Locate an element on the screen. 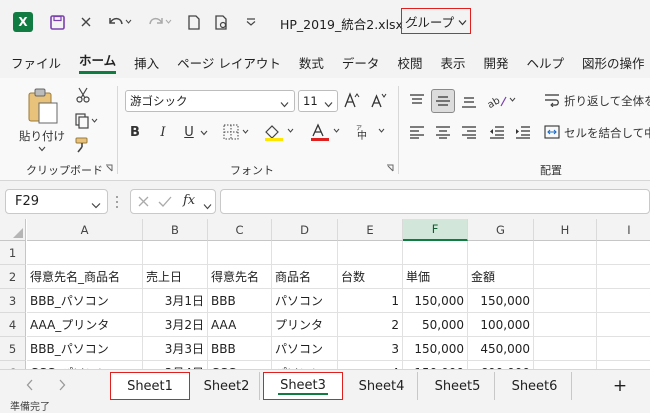 This screenshot has height=413, width=650. scroll-tabs-left-icon is located at coordinates (30, 386).